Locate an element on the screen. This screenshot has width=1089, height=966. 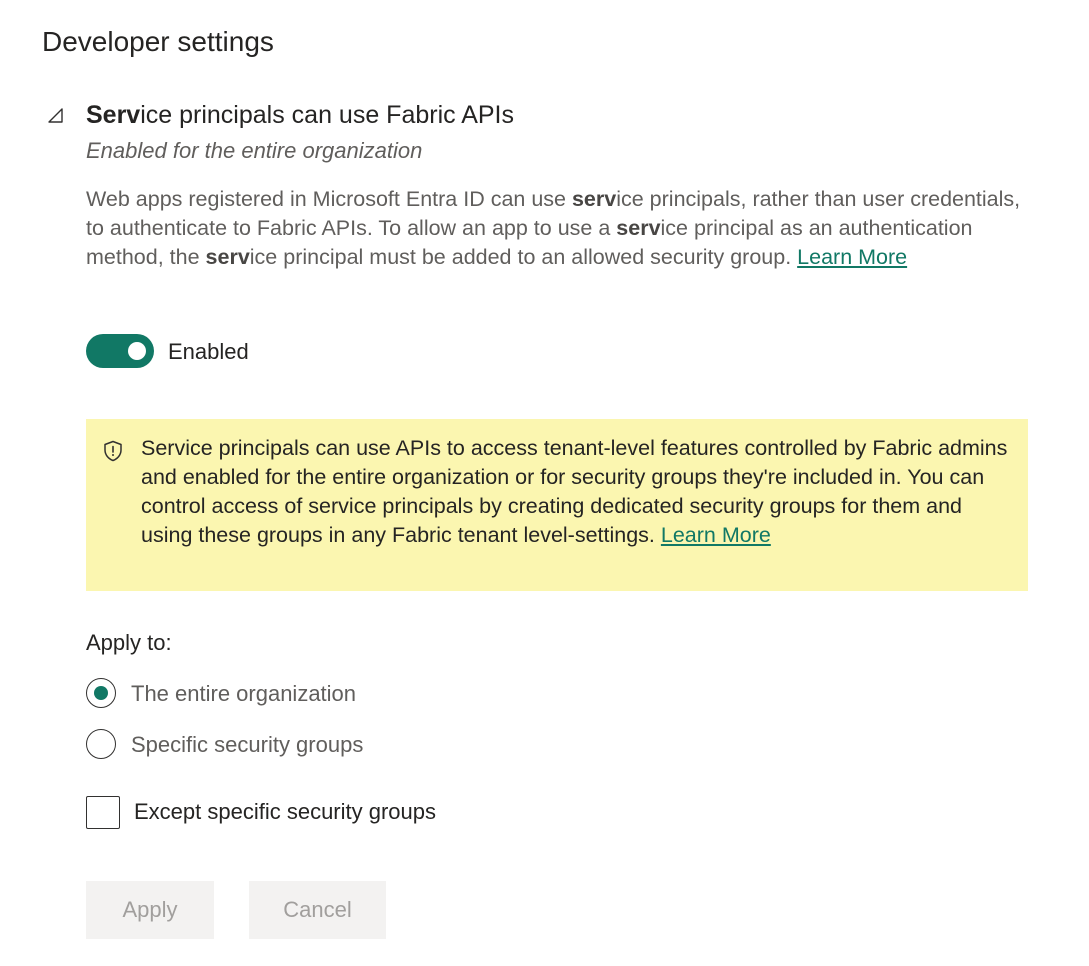
apply-button: Apply is located at coordinates (150, 910).